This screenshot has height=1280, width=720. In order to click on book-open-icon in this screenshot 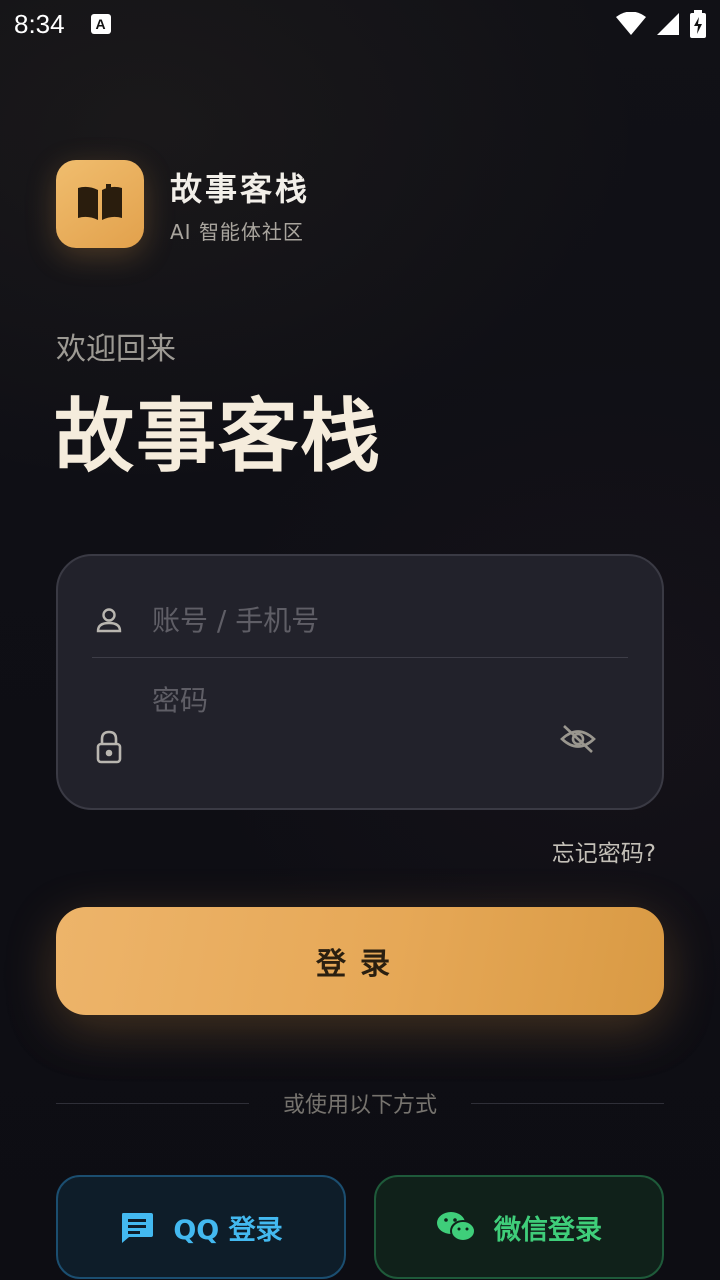, I will do `click(100, 202)`.